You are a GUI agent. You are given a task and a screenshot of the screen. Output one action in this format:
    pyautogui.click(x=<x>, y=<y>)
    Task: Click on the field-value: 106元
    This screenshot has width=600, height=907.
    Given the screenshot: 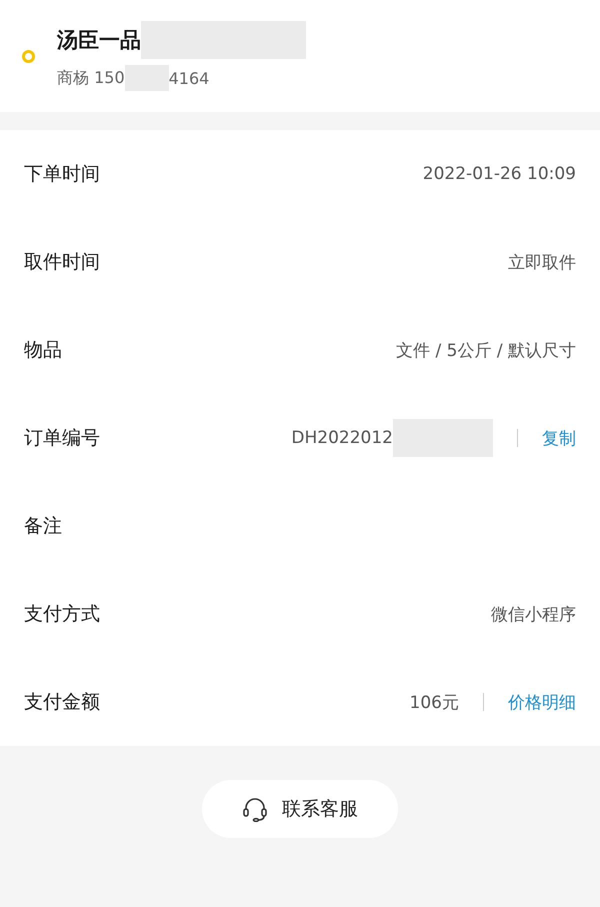 What is the action you would take?
    pyautogui.click(x=434, y=703)
    